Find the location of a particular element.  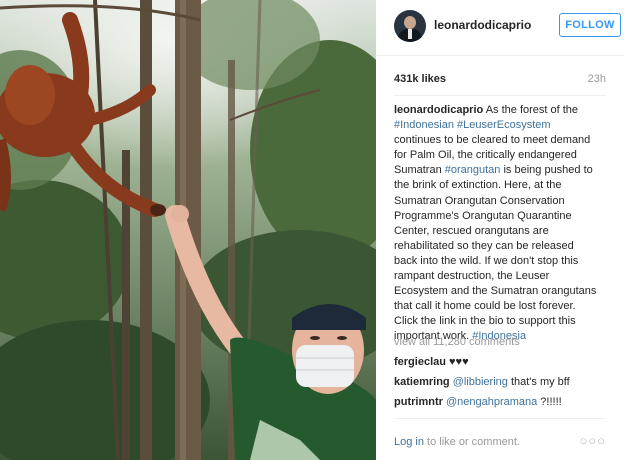

comment: katiemring @libbiering that's my bff is located at coordinates (482, 382).